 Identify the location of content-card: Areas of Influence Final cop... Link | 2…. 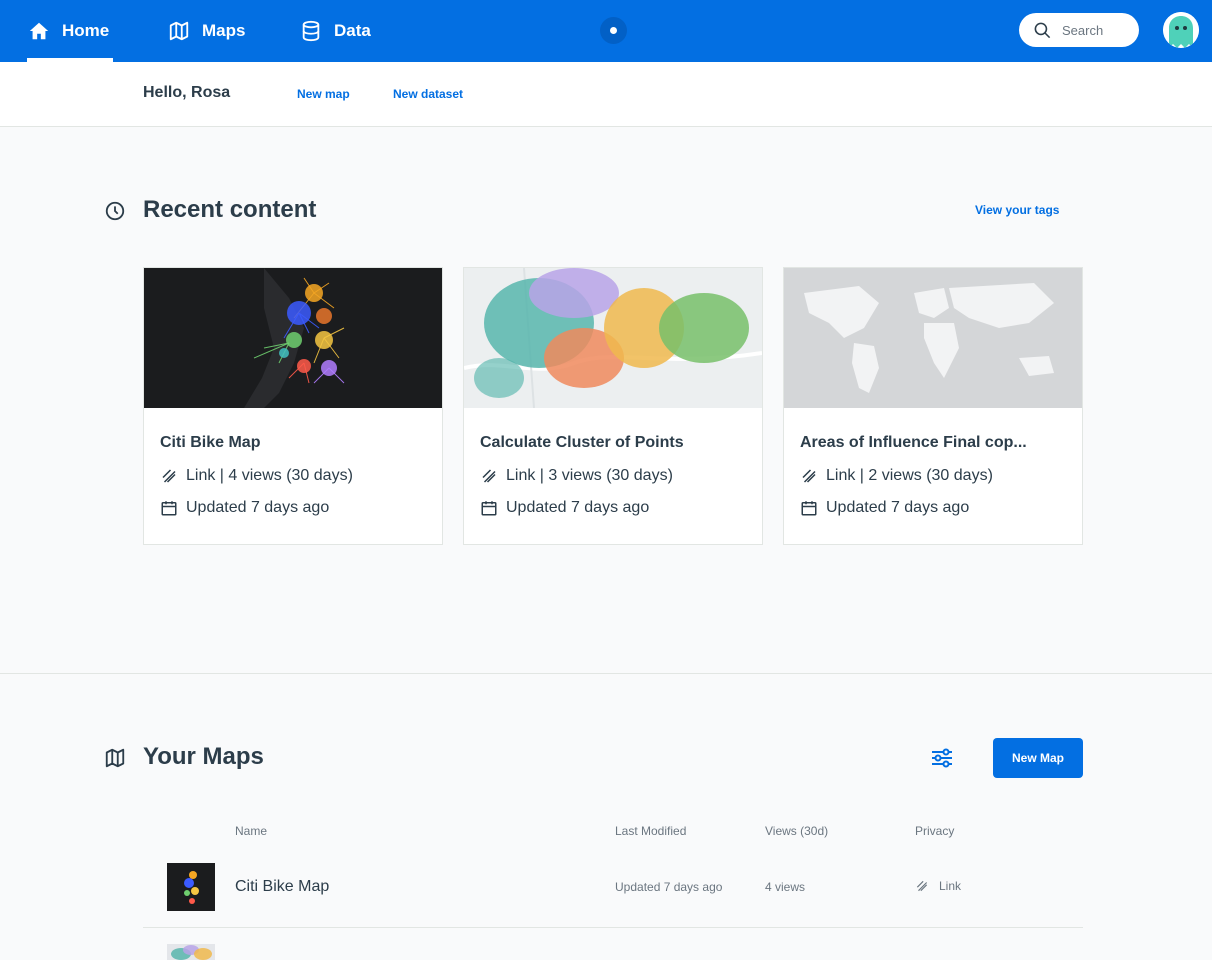
(933, 406).